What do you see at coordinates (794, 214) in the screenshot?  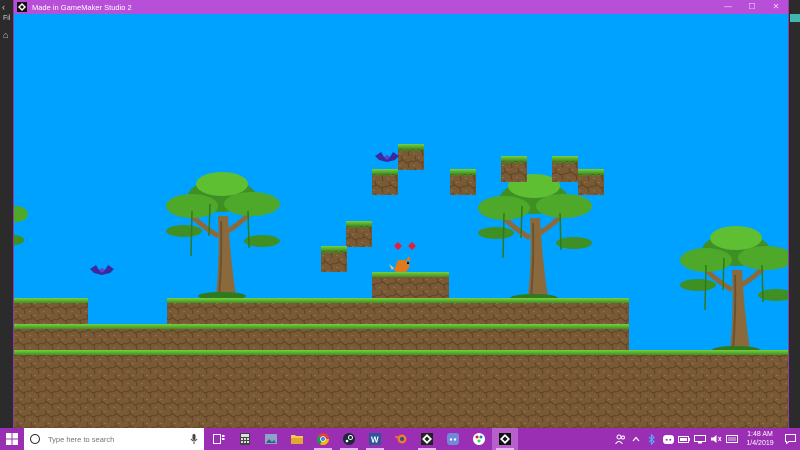 I see `ide-background-right` at bounding box center [794, 214].